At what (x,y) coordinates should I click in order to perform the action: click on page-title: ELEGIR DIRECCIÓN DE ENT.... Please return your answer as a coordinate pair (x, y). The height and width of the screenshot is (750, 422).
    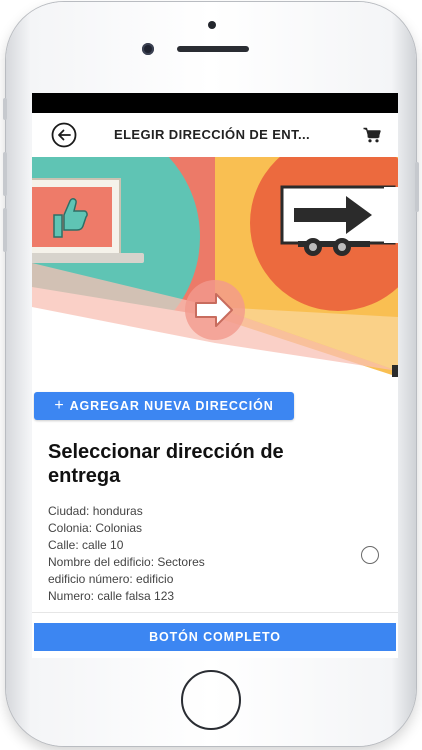
    Looking at the image, I should click on (212, 134).